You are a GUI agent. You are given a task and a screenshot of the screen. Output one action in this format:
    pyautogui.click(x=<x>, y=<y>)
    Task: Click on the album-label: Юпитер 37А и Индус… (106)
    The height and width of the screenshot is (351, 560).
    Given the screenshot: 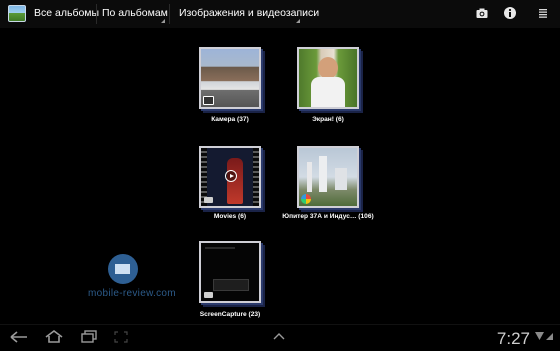 What is the action you would take?
    pyautogui.click(x=328, y=216)
    